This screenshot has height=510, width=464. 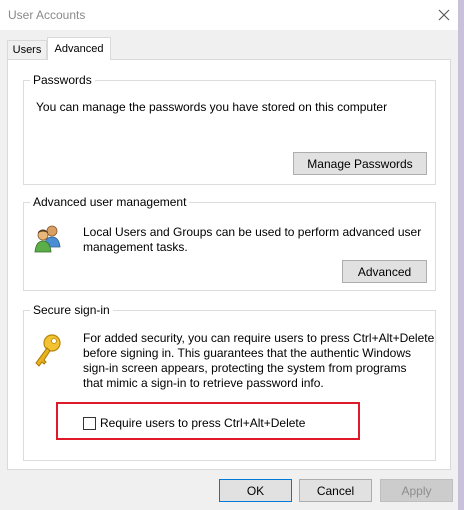 What do you see at coordinates (47, 239) in the screenshot?
I see `users-group-icon` at bounding box center [47, 239].